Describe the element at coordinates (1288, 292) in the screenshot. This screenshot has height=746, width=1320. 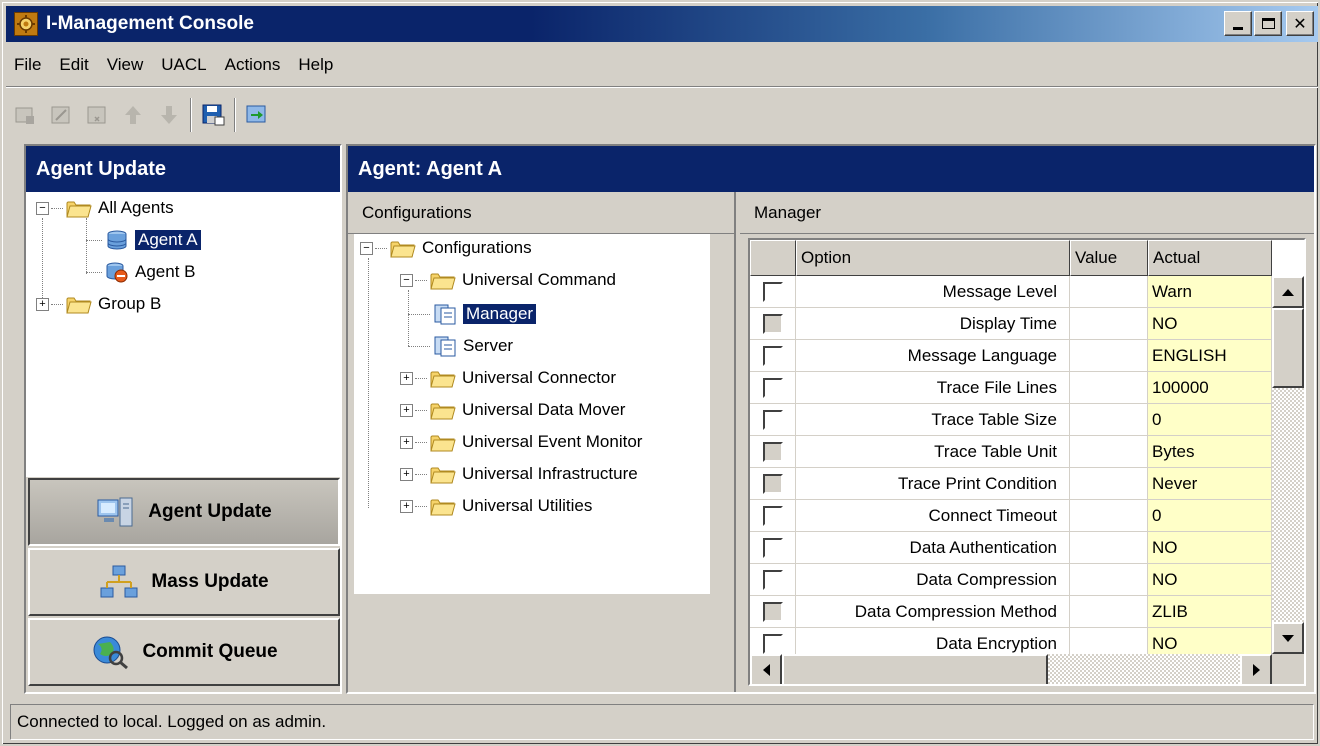
I see `scroll-up-button` at that location.